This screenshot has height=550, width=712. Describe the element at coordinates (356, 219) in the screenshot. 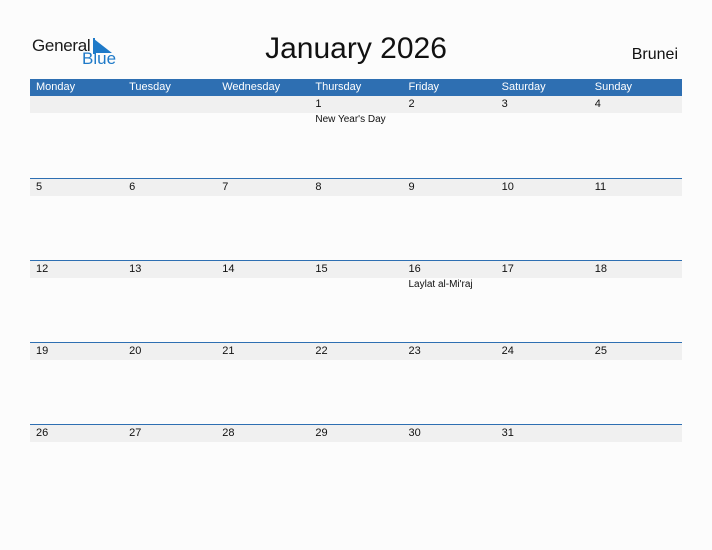

I see `week-row: 5 6 7 8 9 10 11` at that location.